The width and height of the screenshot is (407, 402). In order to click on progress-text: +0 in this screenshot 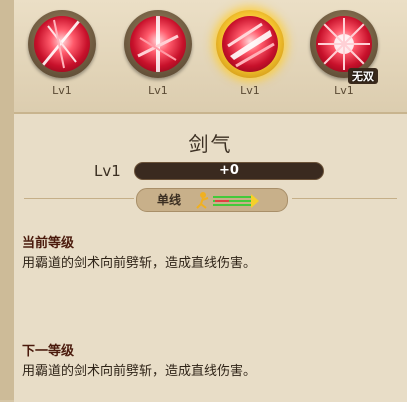, I will do `click(229, 170)`.